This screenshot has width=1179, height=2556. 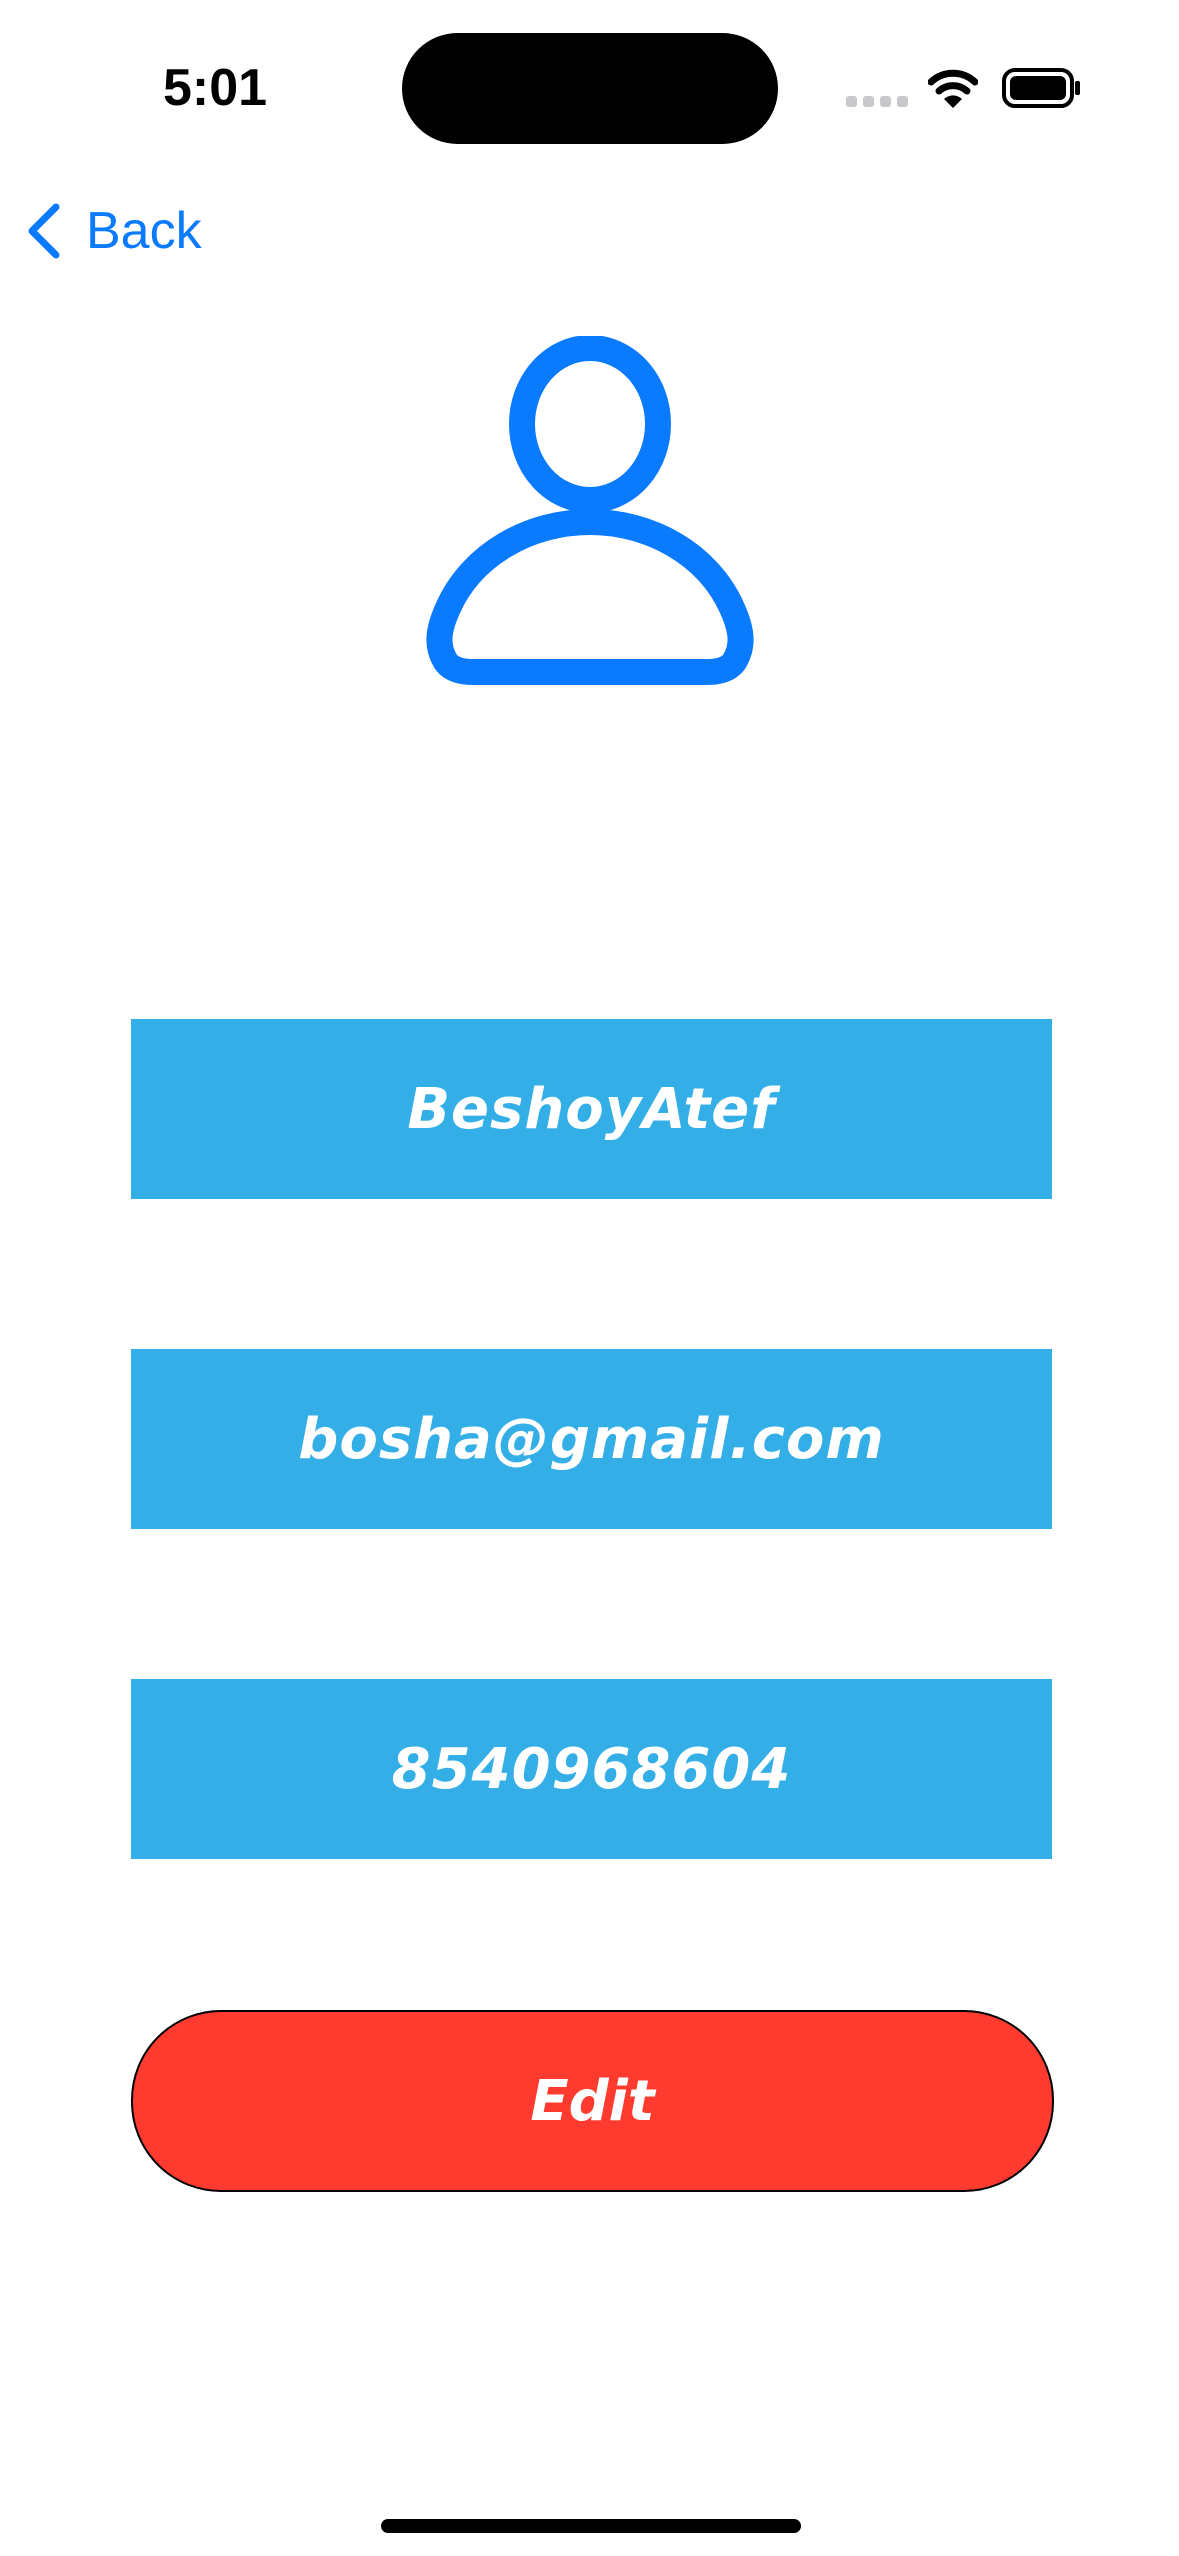 I want to click on battery-icon, so click(x=1041, y=88).